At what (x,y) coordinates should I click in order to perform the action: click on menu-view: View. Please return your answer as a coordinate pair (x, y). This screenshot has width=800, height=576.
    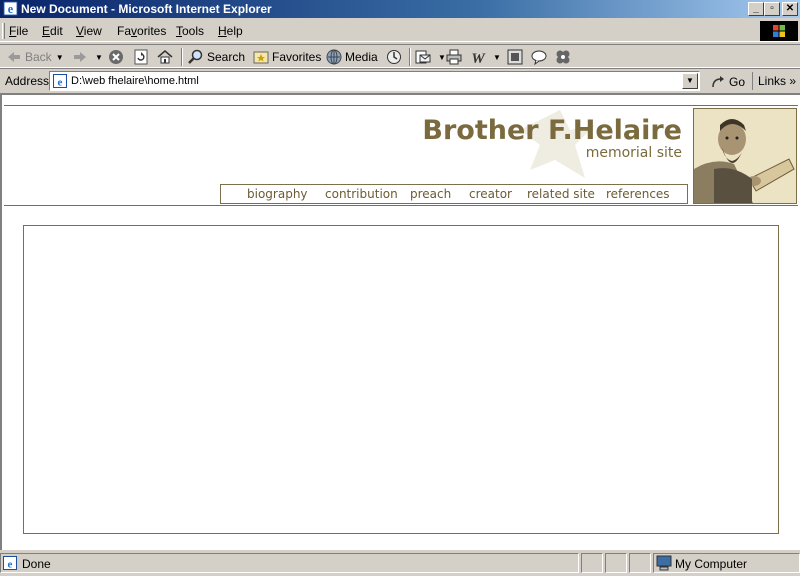
    Looking at the image, I should click on (89, 31).